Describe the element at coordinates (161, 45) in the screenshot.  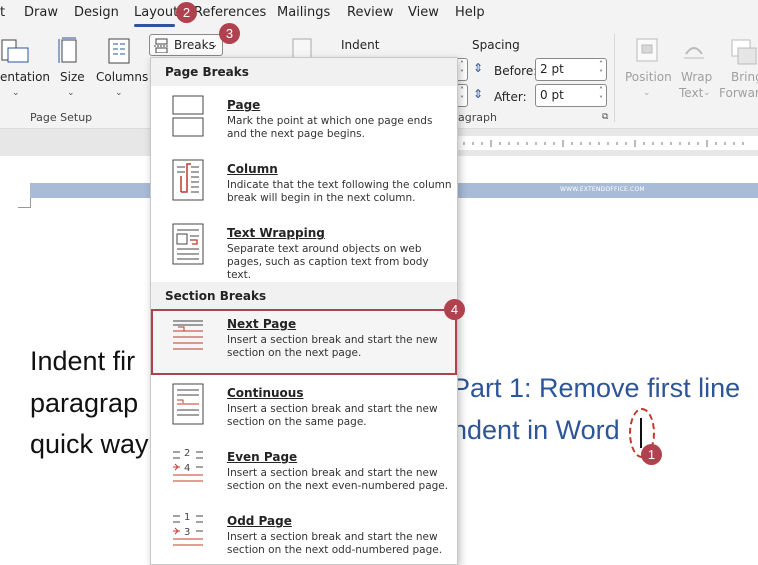
I see `breaks-icon` at that location.